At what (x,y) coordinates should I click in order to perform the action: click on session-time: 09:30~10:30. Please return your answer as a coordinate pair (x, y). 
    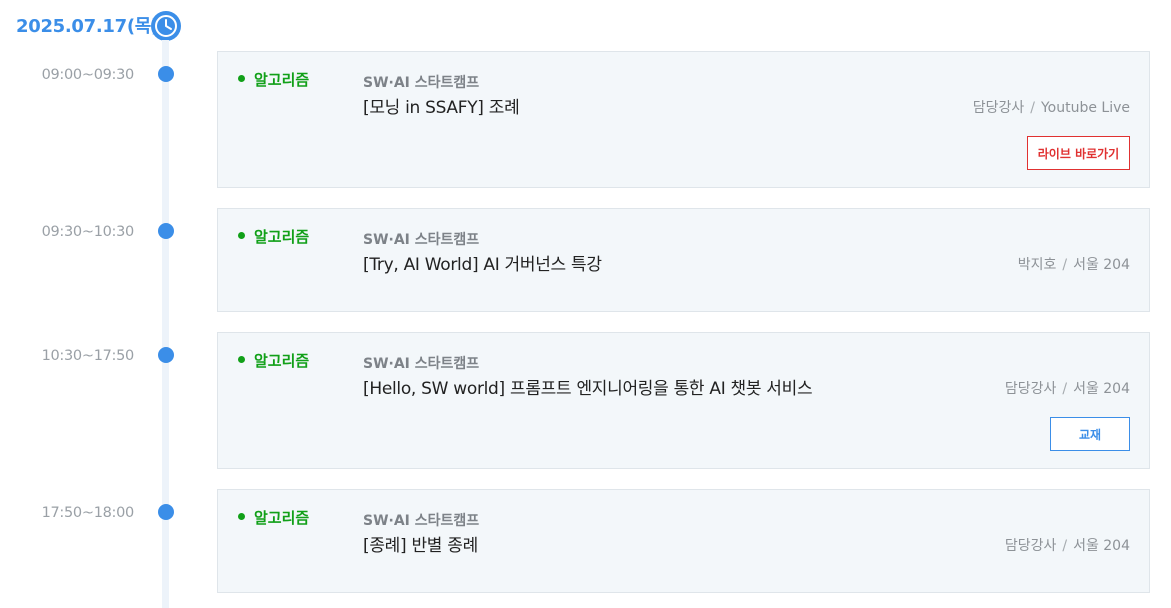
    Looking at the image, I should click on (88, 232).